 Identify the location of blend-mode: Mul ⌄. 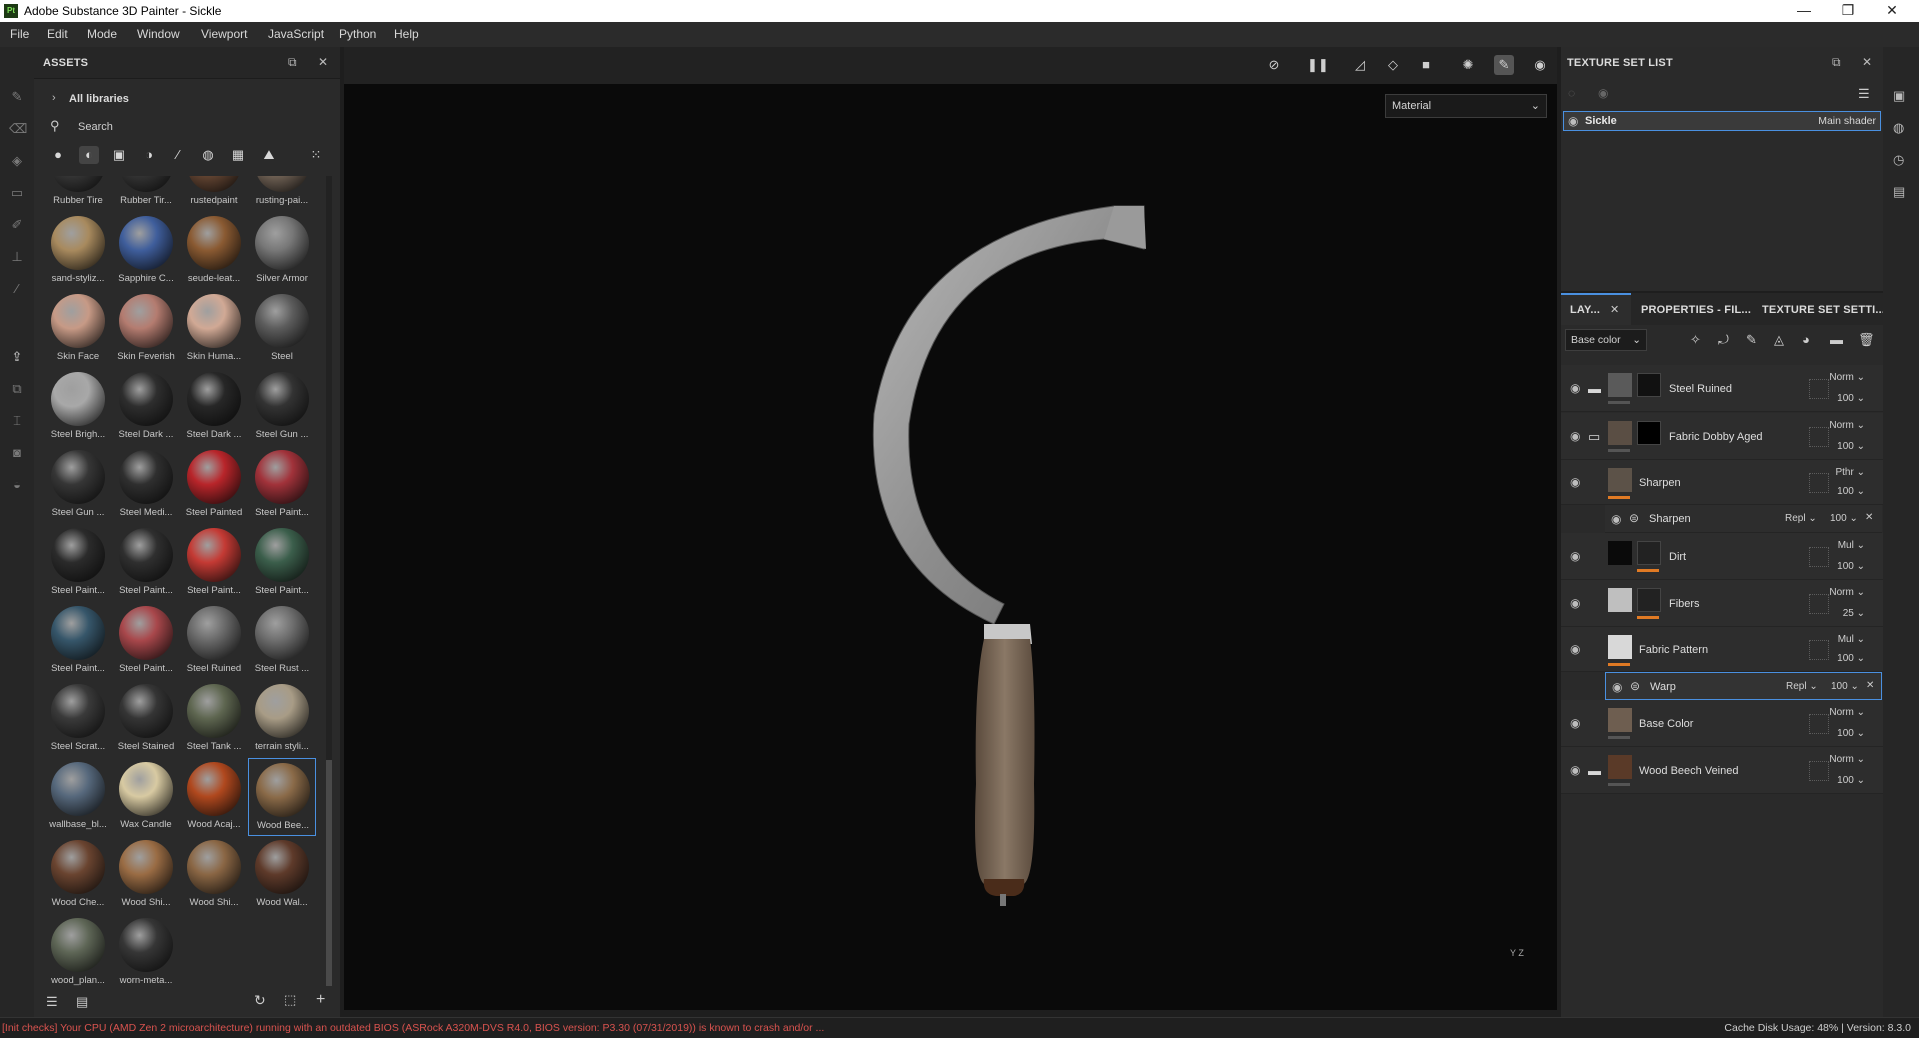
(1845, 639).